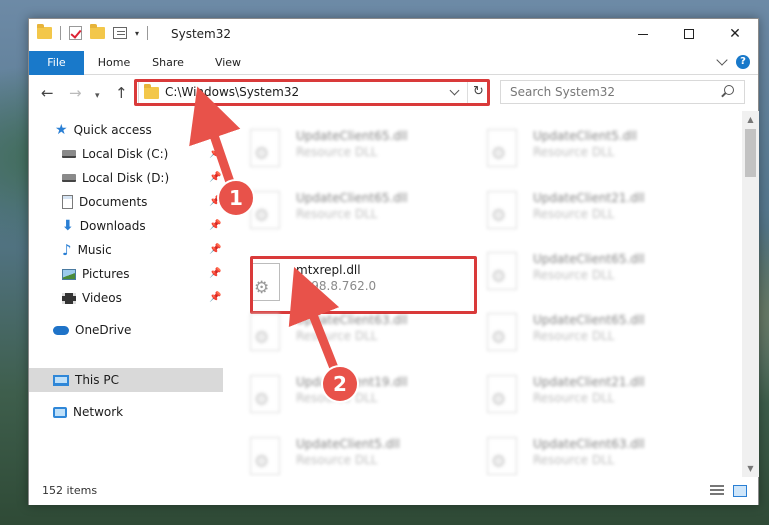 This screenshot has width=769, height=525. I want to click on file-name: UpdateClient5.dll, so click(348, 444).